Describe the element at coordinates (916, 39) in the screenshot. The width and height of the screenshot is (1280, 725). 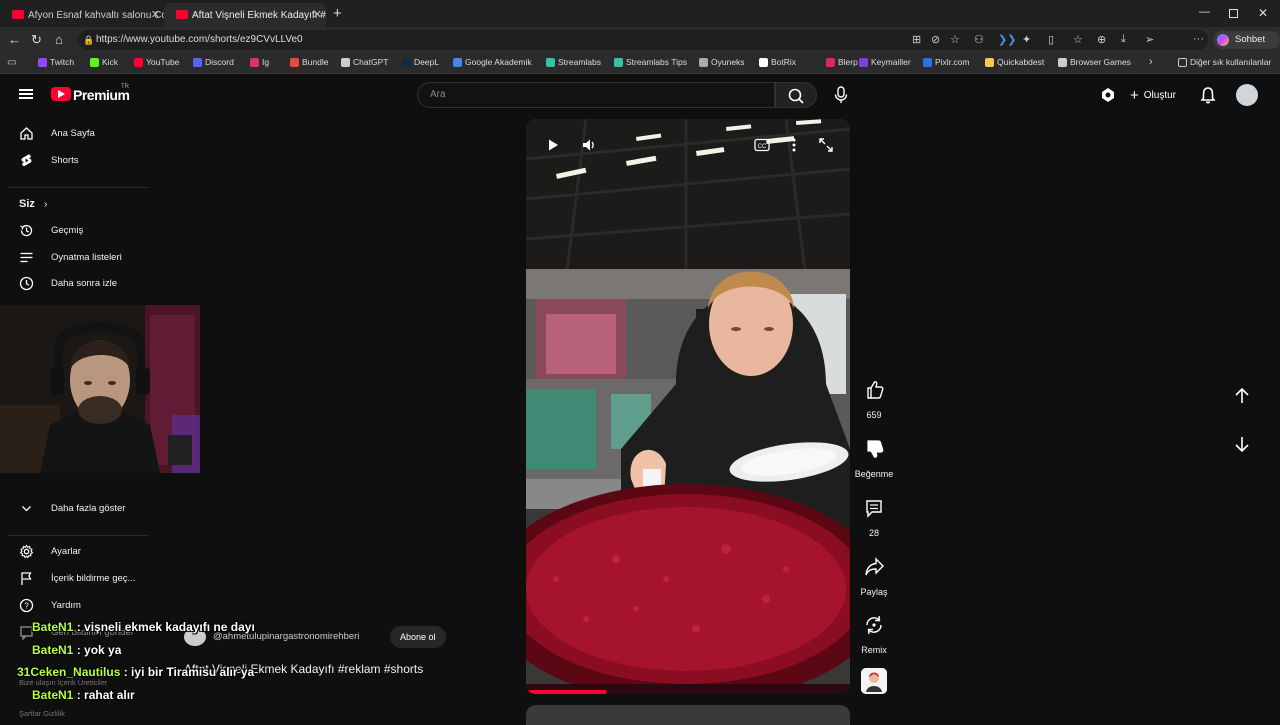
I see `install-app-icon: ⊞` at that location.